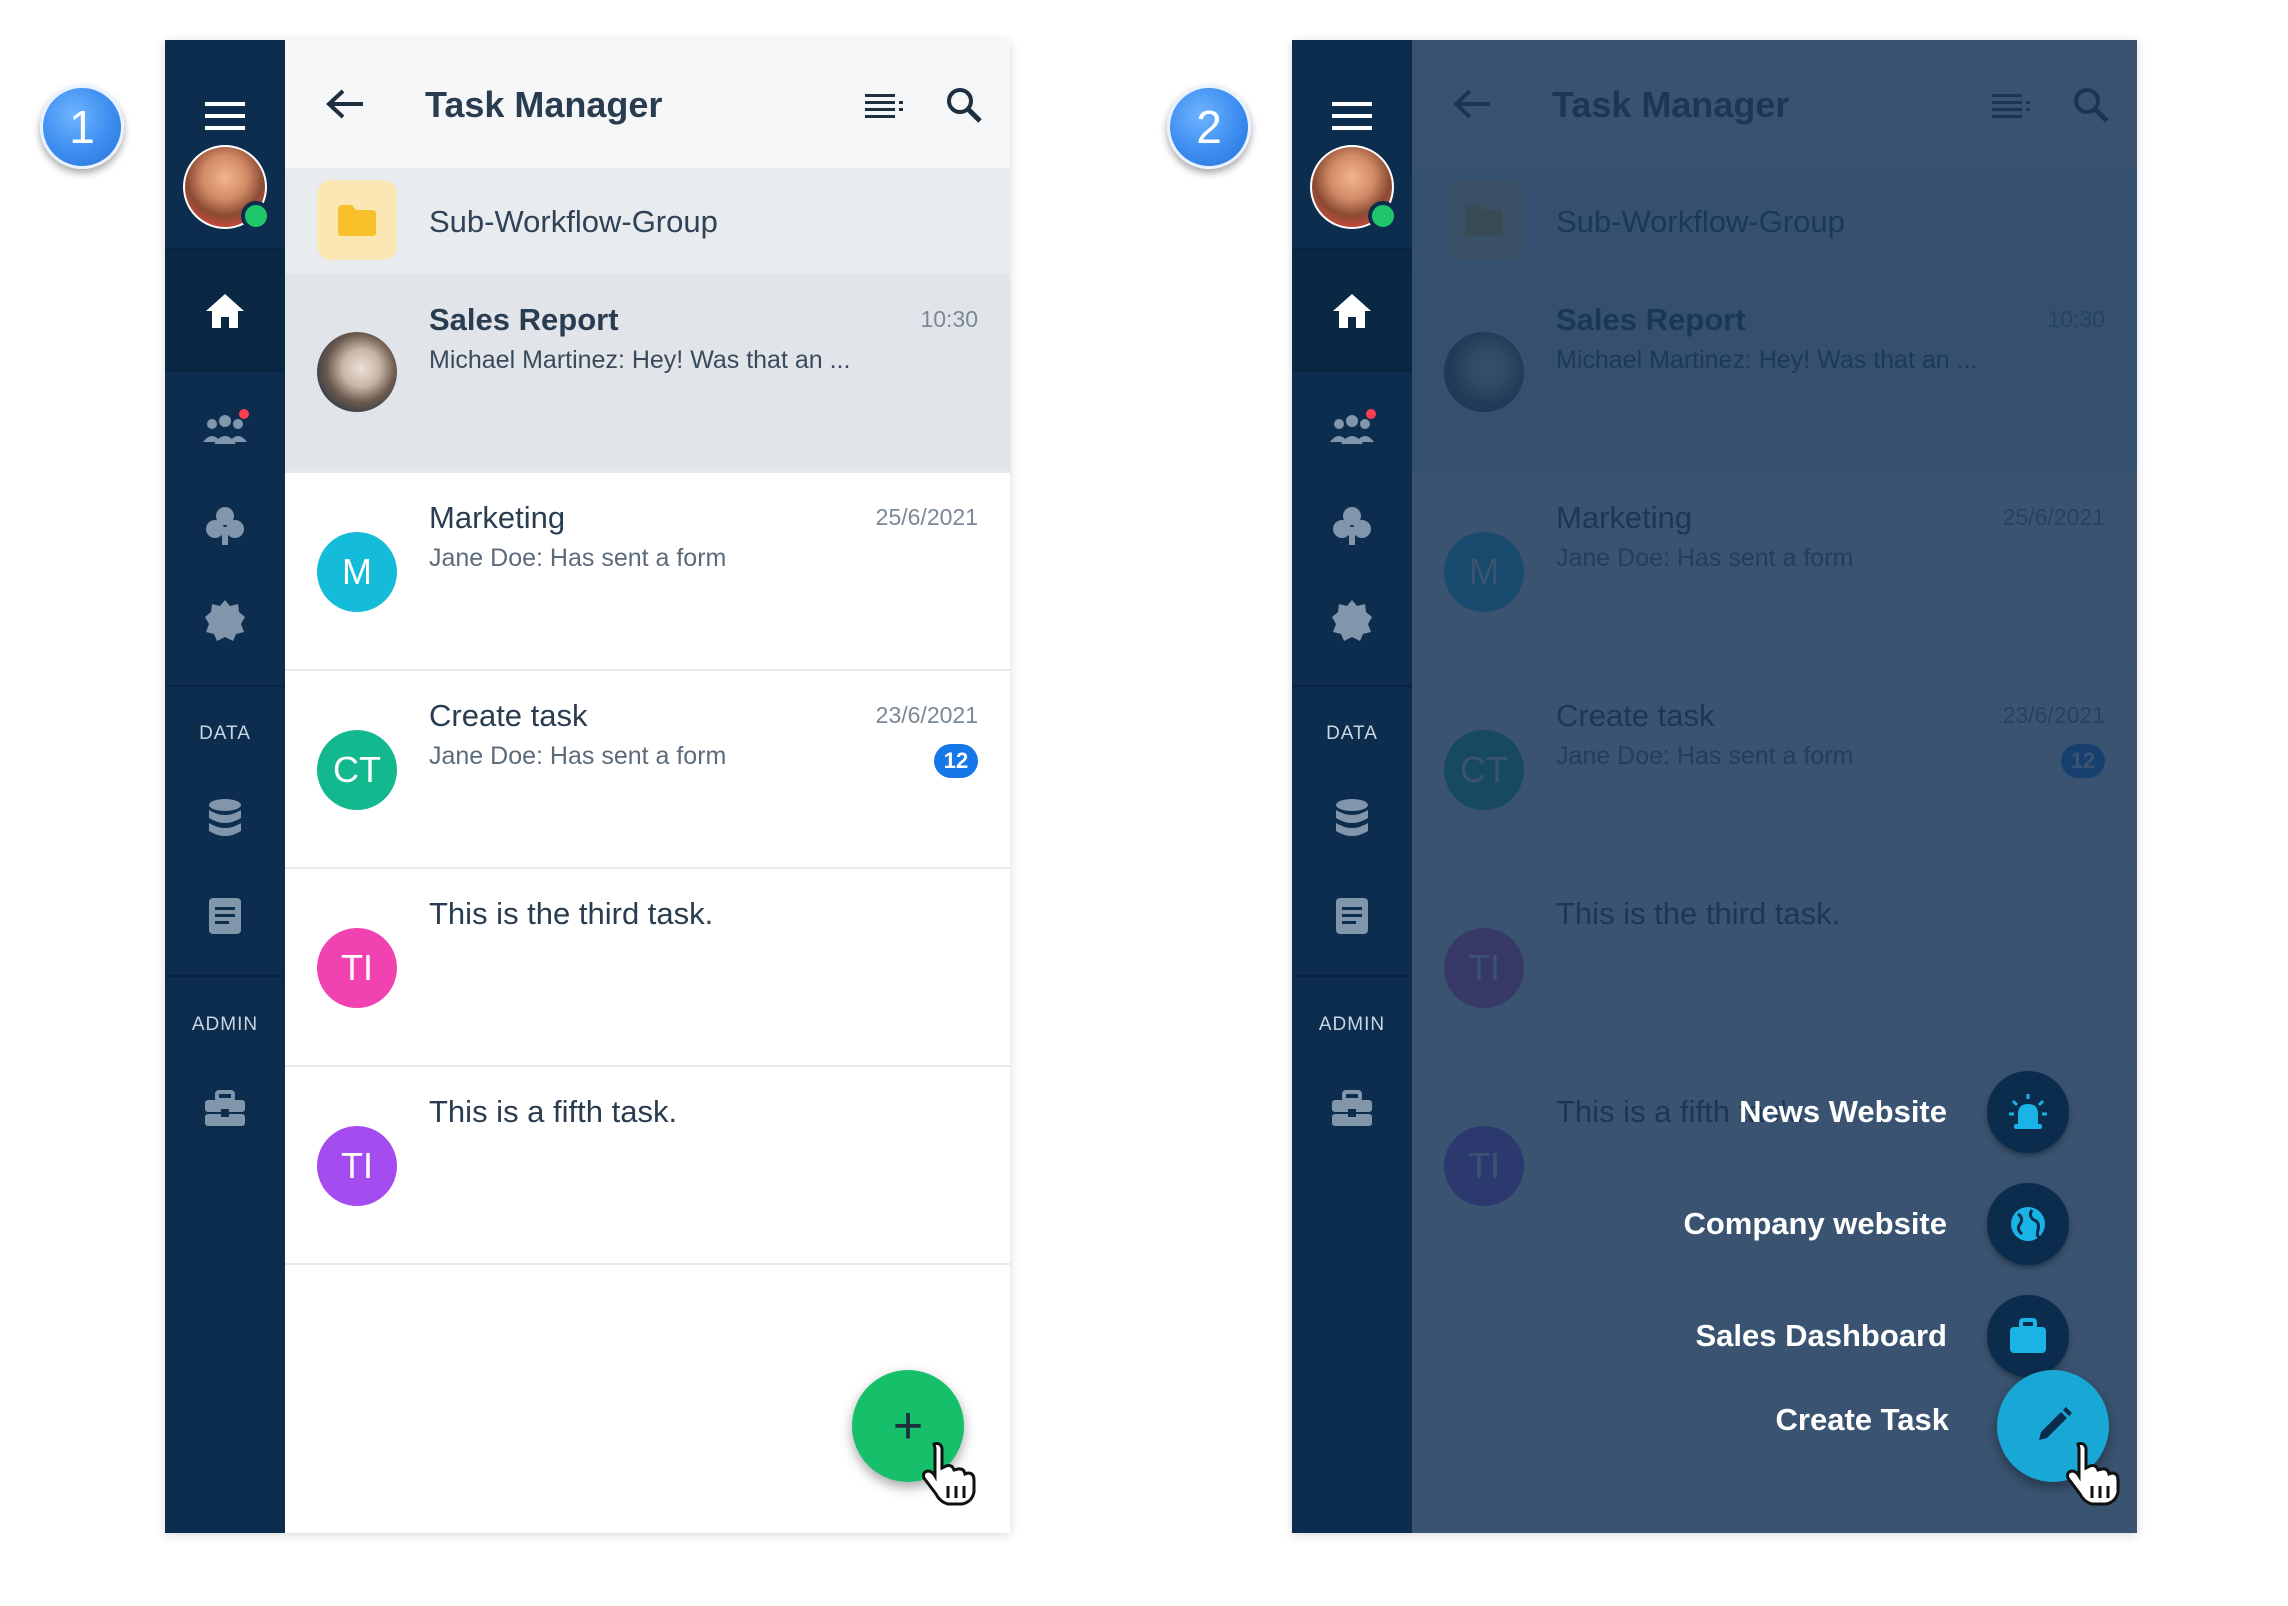  What do you see at coordinates (926, 517) in the screenshot?
I see `list-item-time: 25/6/2021` at bounding box center [926, 517].